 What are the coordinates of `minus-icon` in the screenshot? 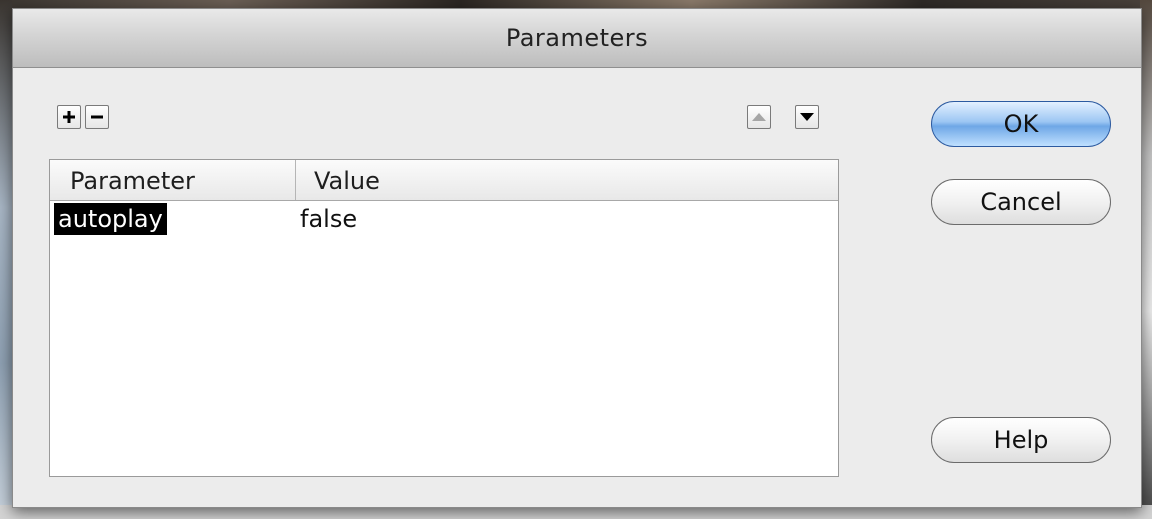 It's located at (97, 117).